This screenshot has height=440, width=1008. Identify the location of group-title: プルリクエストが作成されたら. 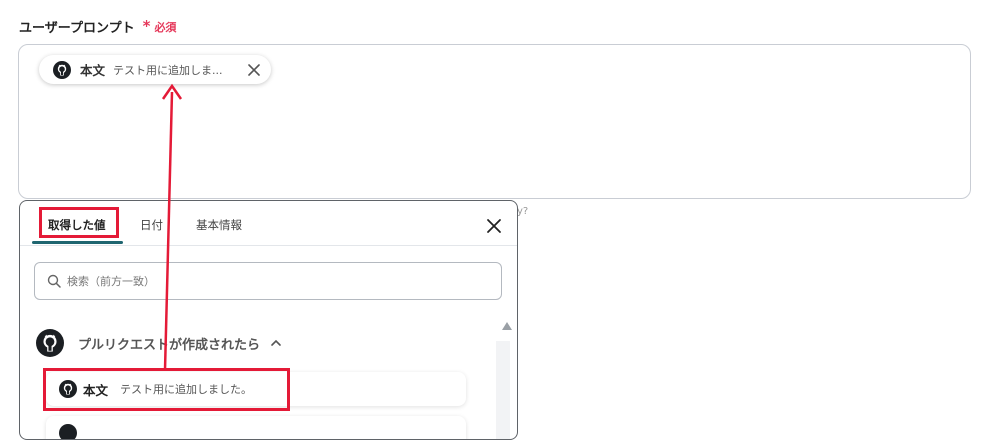
(169, 345).